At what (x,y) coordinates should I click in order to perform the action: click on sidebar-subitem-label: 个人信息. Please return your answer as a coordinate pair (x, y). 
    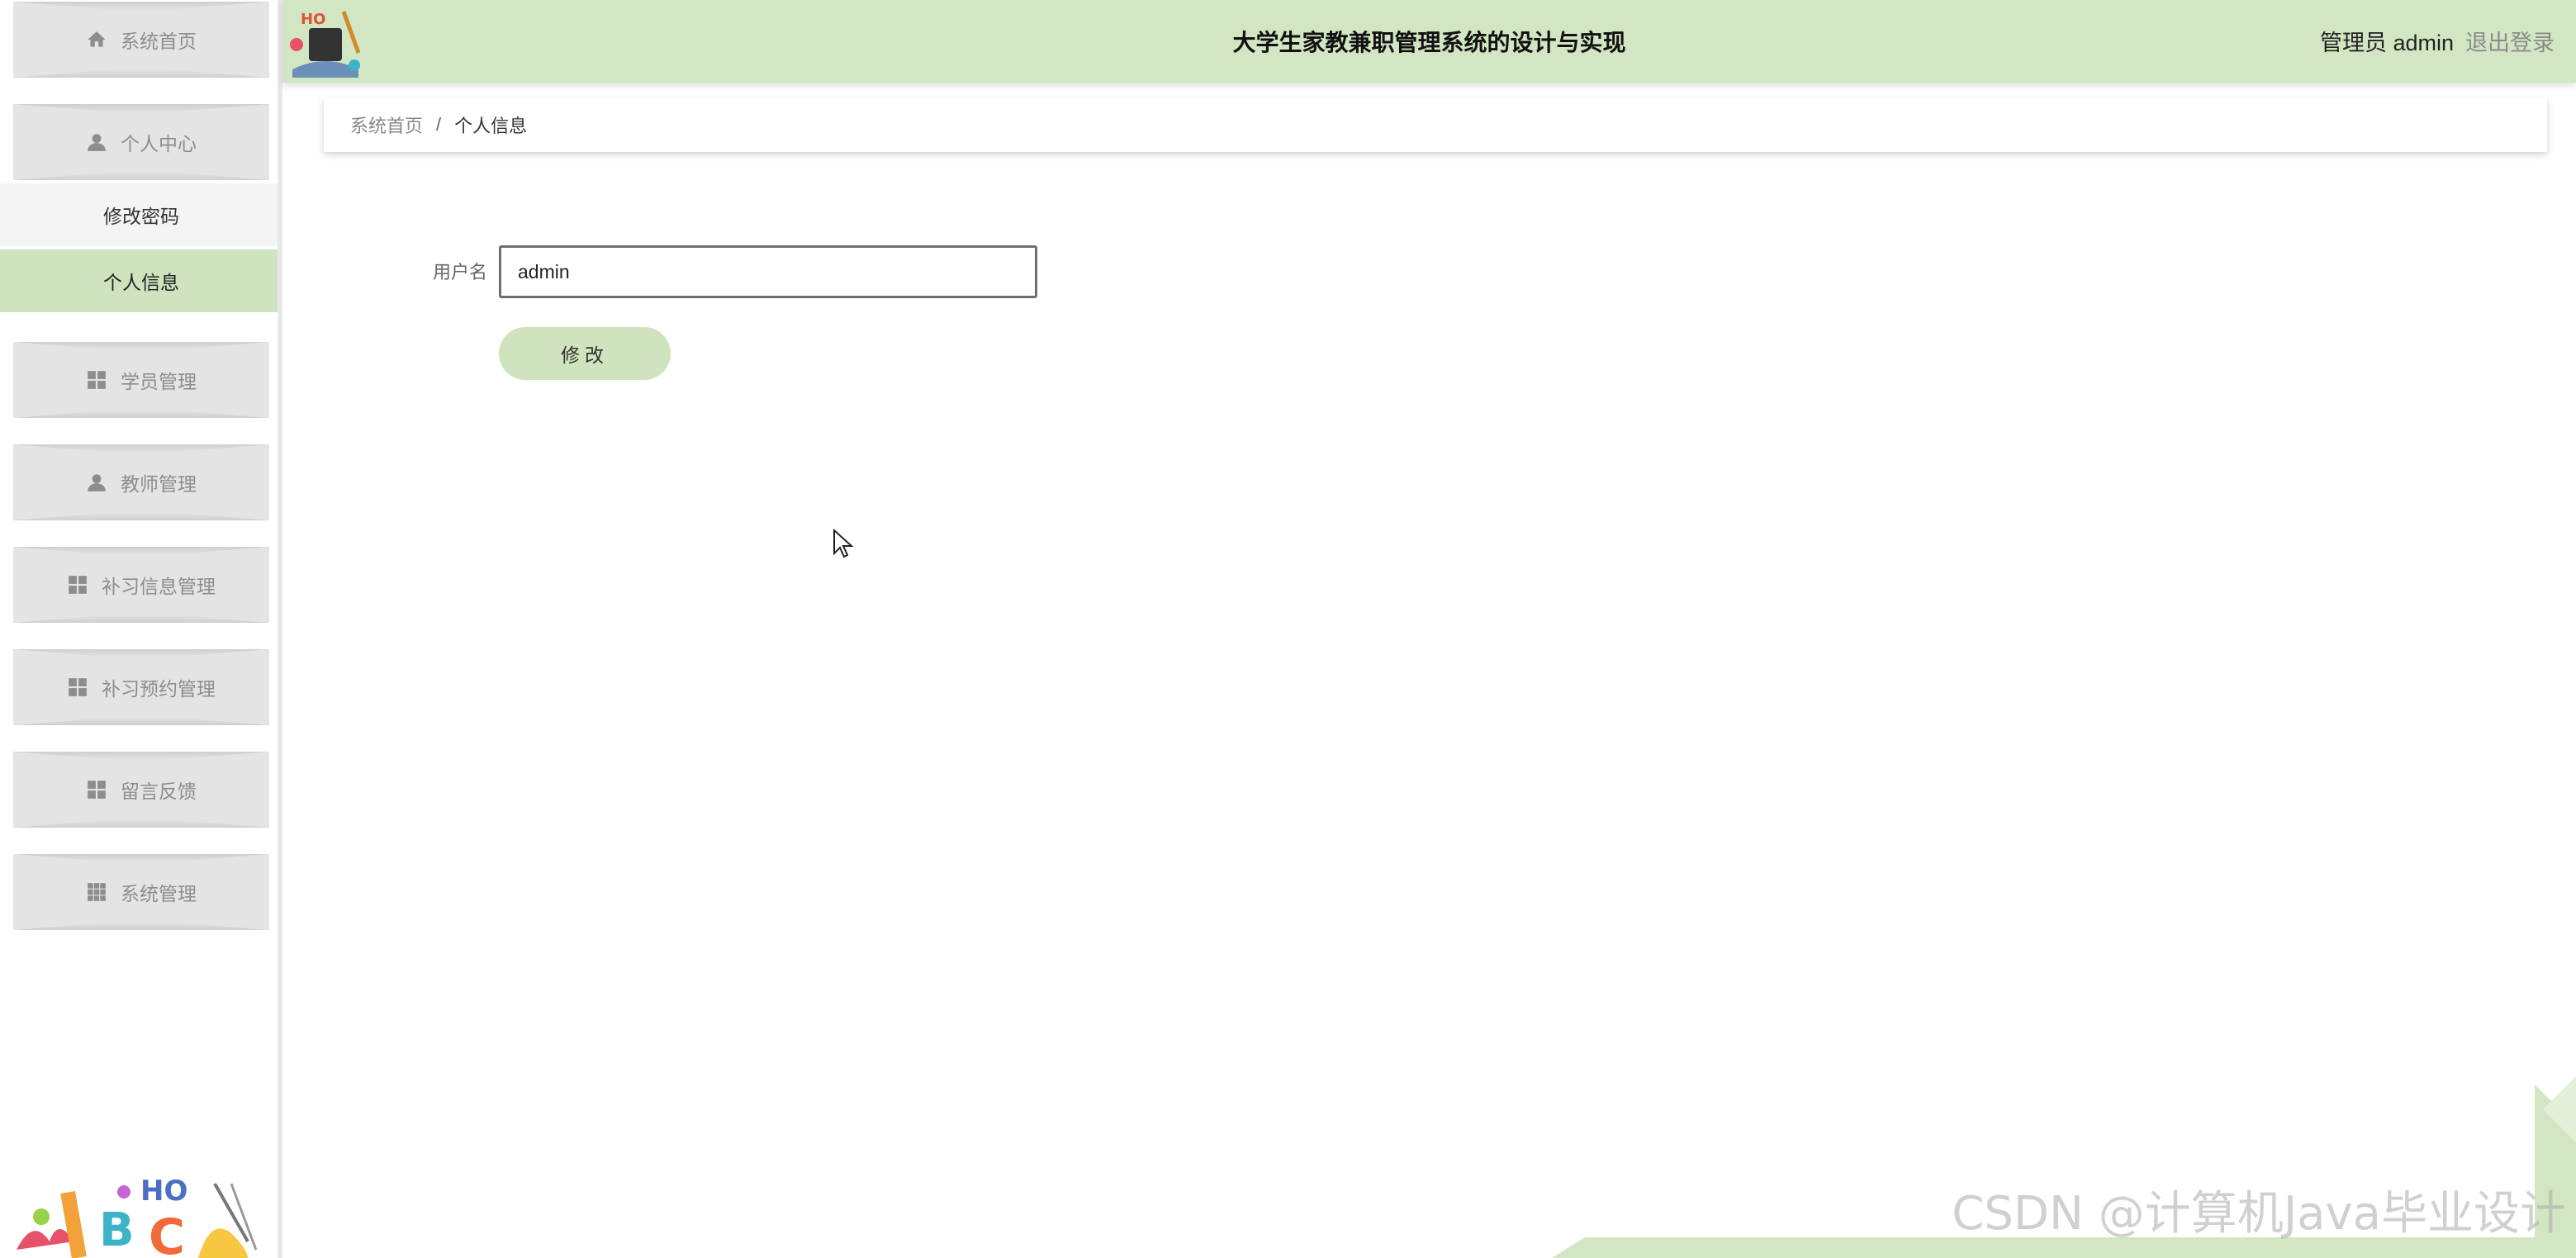
    Looking at the image, I should click on (141, 283).